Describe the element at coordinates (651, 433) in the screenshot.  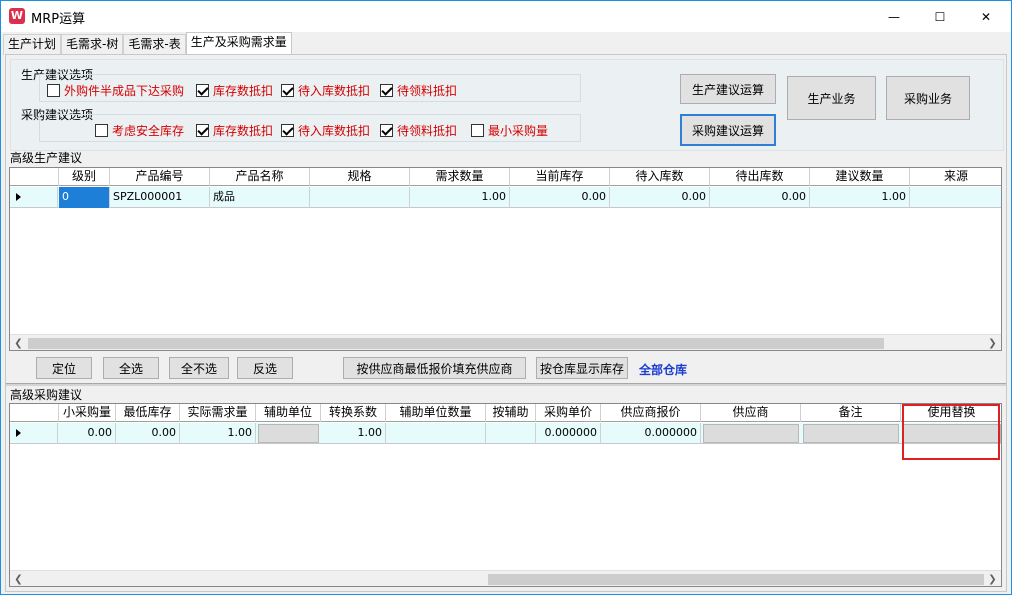
I see `cell-supplier-quote: 0.000000` at that location.